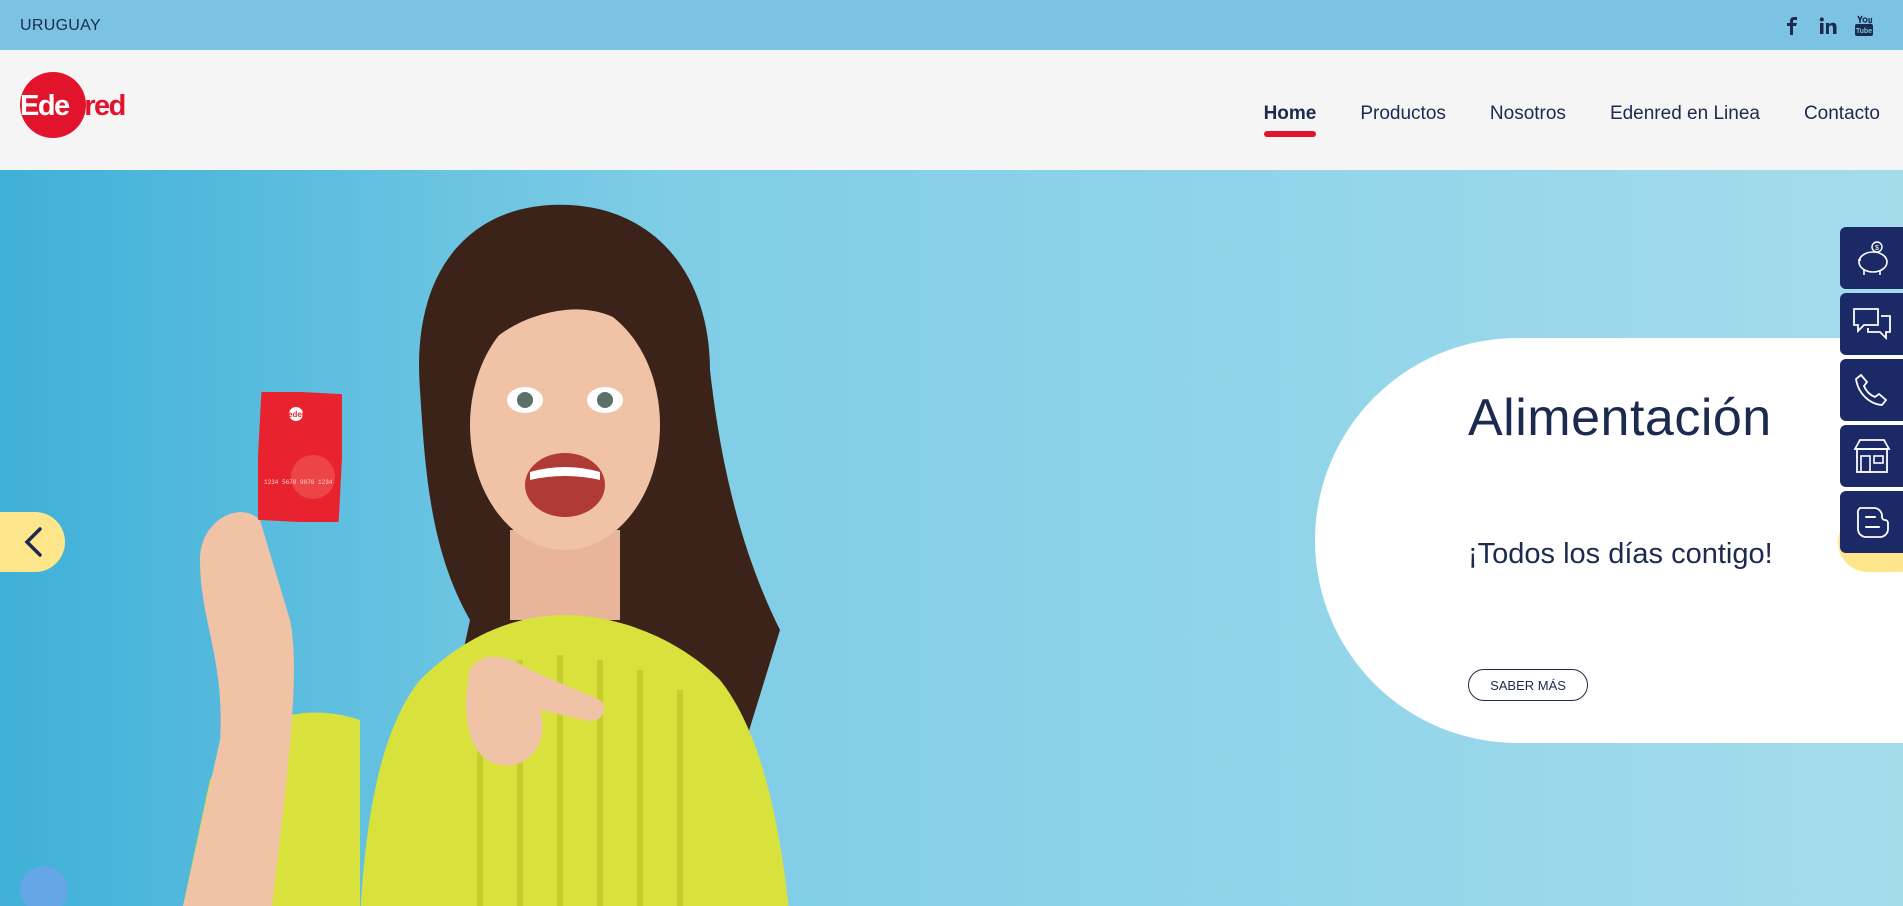 This screenshot has height=906, width=1903. I want to click on blogger-icon, so click(1872, 522).